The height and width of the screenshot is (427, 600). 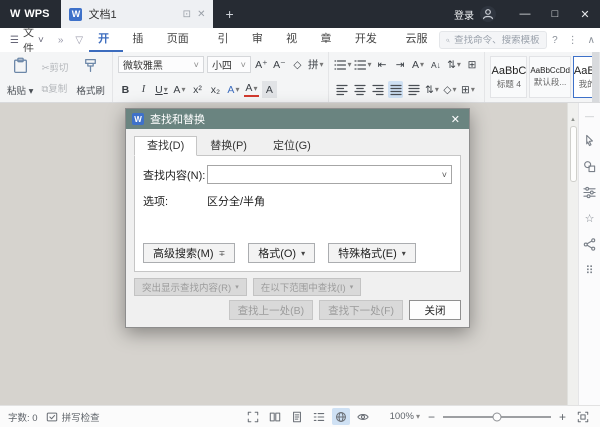 I want to click on find-combobox-caret-icon: ˅, so click(x=444, y=175).